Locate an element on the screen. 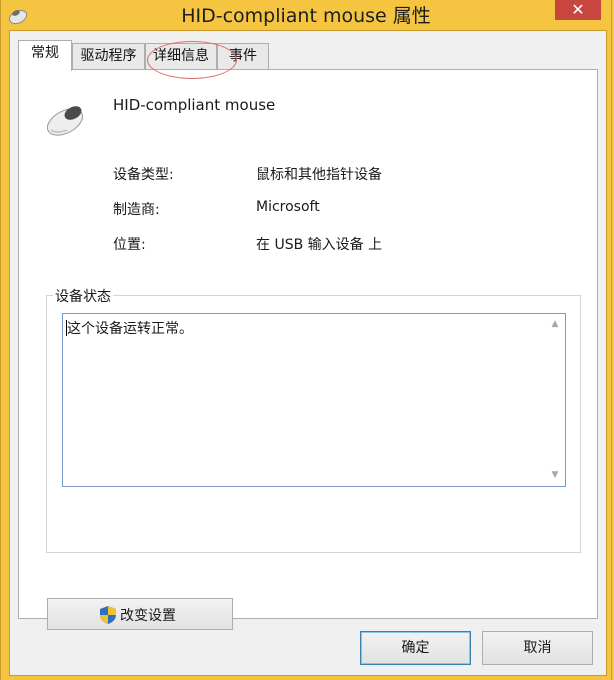 The height and width of the screenshot is (680, 614). change-settings-label: 改变设置 is located at coordinates (148, 616).